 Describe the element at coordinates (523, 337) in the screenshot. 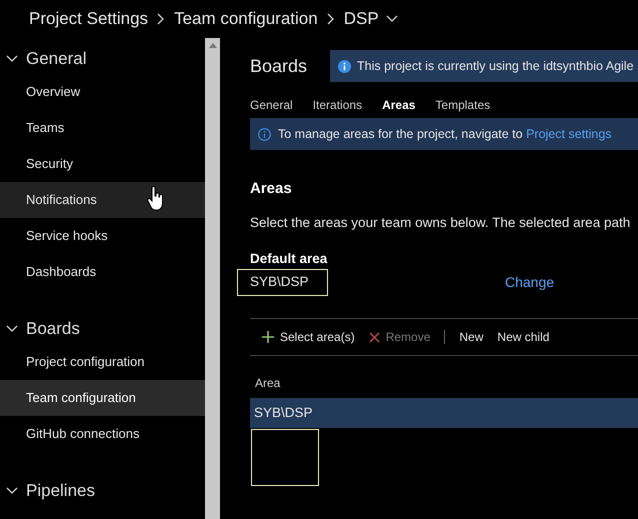

I see `toolbar-button: New child` at that location.